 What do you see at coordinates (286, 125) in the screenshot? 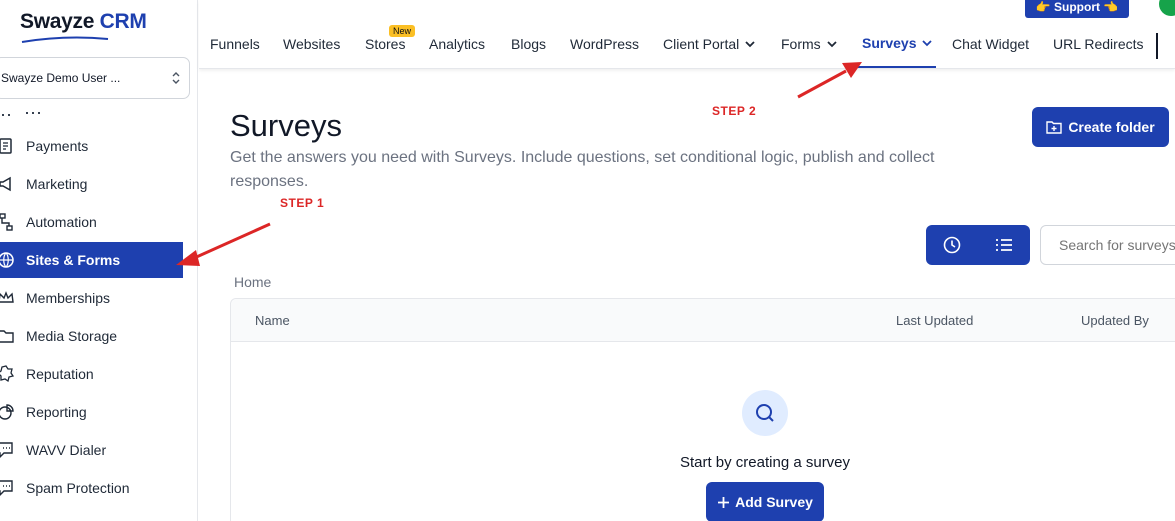
I see `page-title: Surveys` at bounding box center [286, 125].